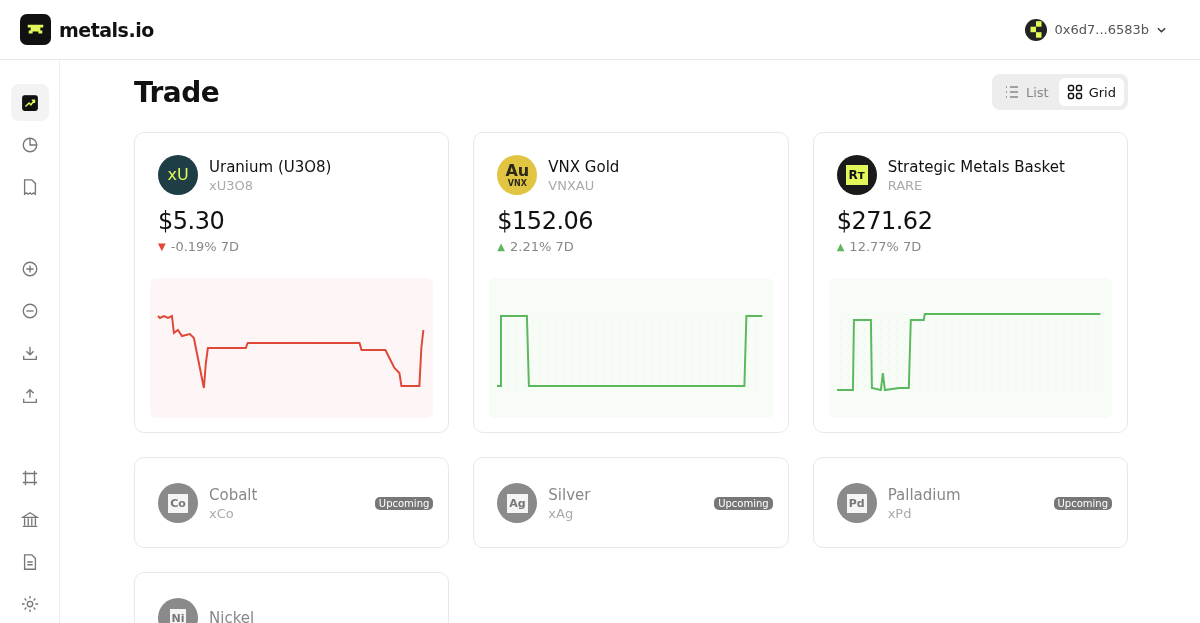 The height and width of the screenshot is (623, 1200). I want to click on caret-icon, so click(1161, 29).